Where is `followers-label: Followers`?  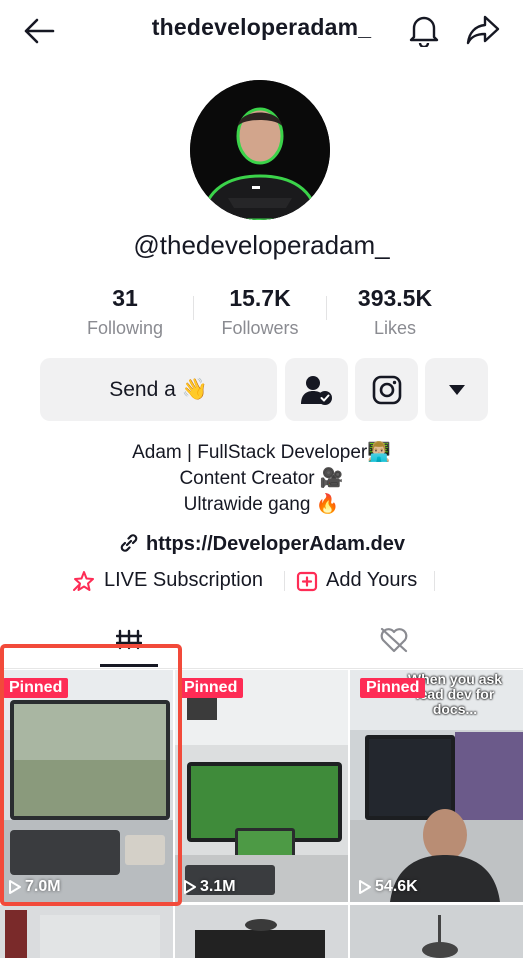 followers-label: Followers is located at coordinates (260, 328).